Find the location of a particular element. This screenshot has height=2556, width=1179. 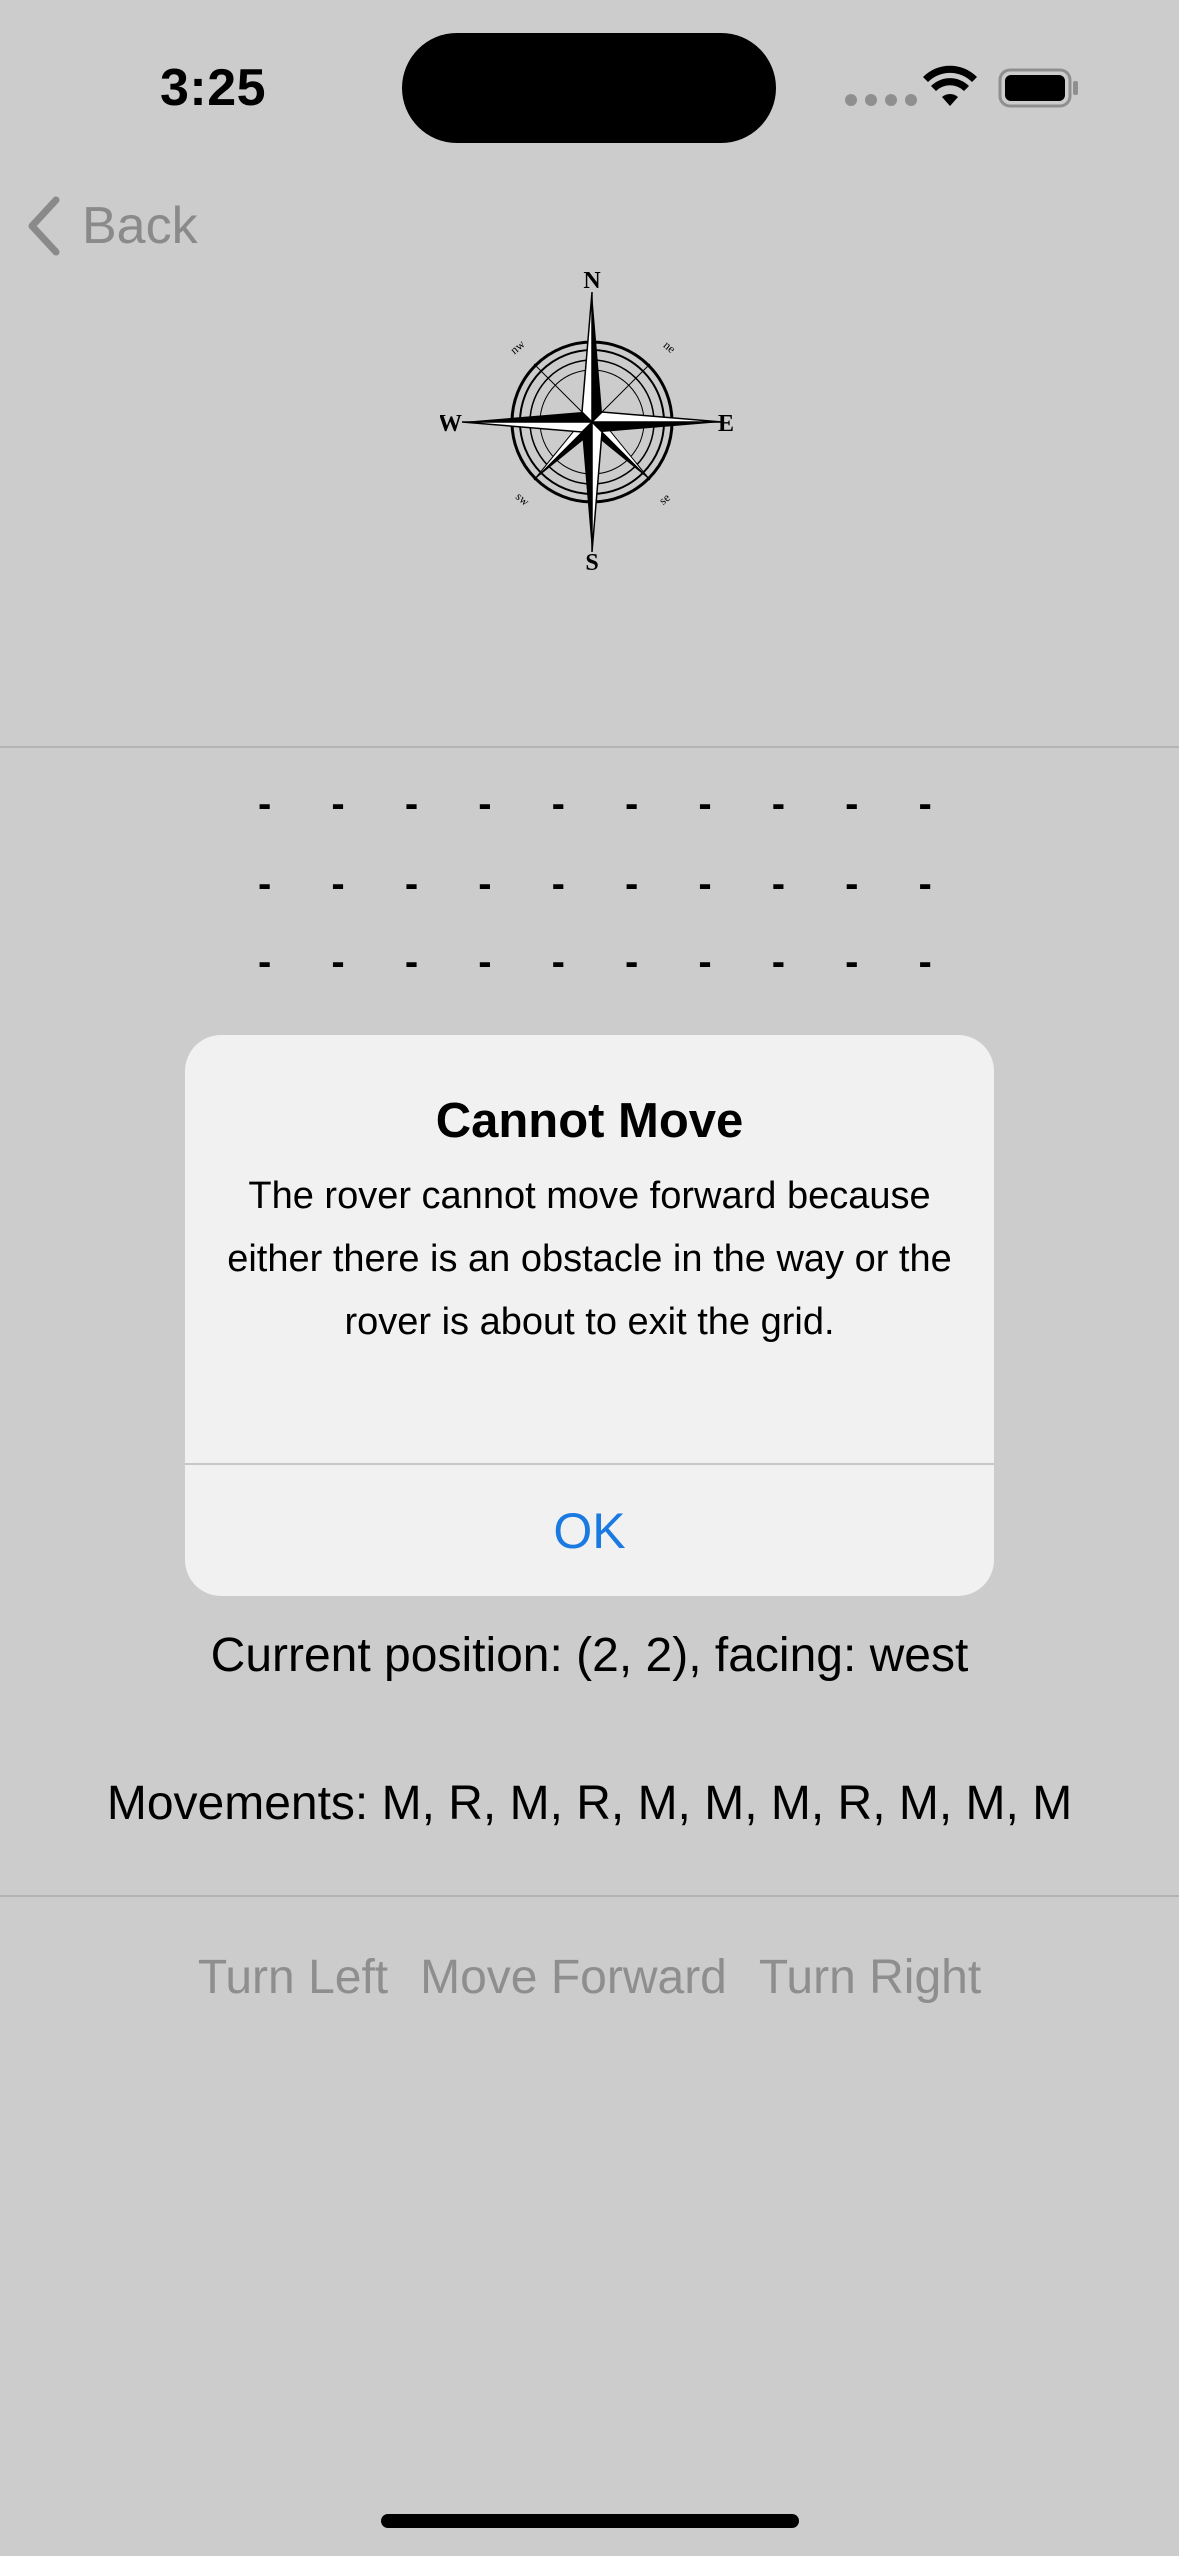

compass-label-ne: ne is located at coordinates (670, 347).